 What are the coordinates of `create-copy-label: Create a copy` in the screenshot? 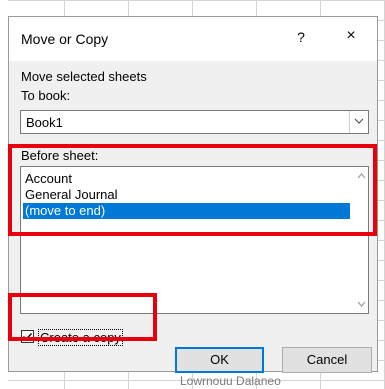 It's located at (80, 337).